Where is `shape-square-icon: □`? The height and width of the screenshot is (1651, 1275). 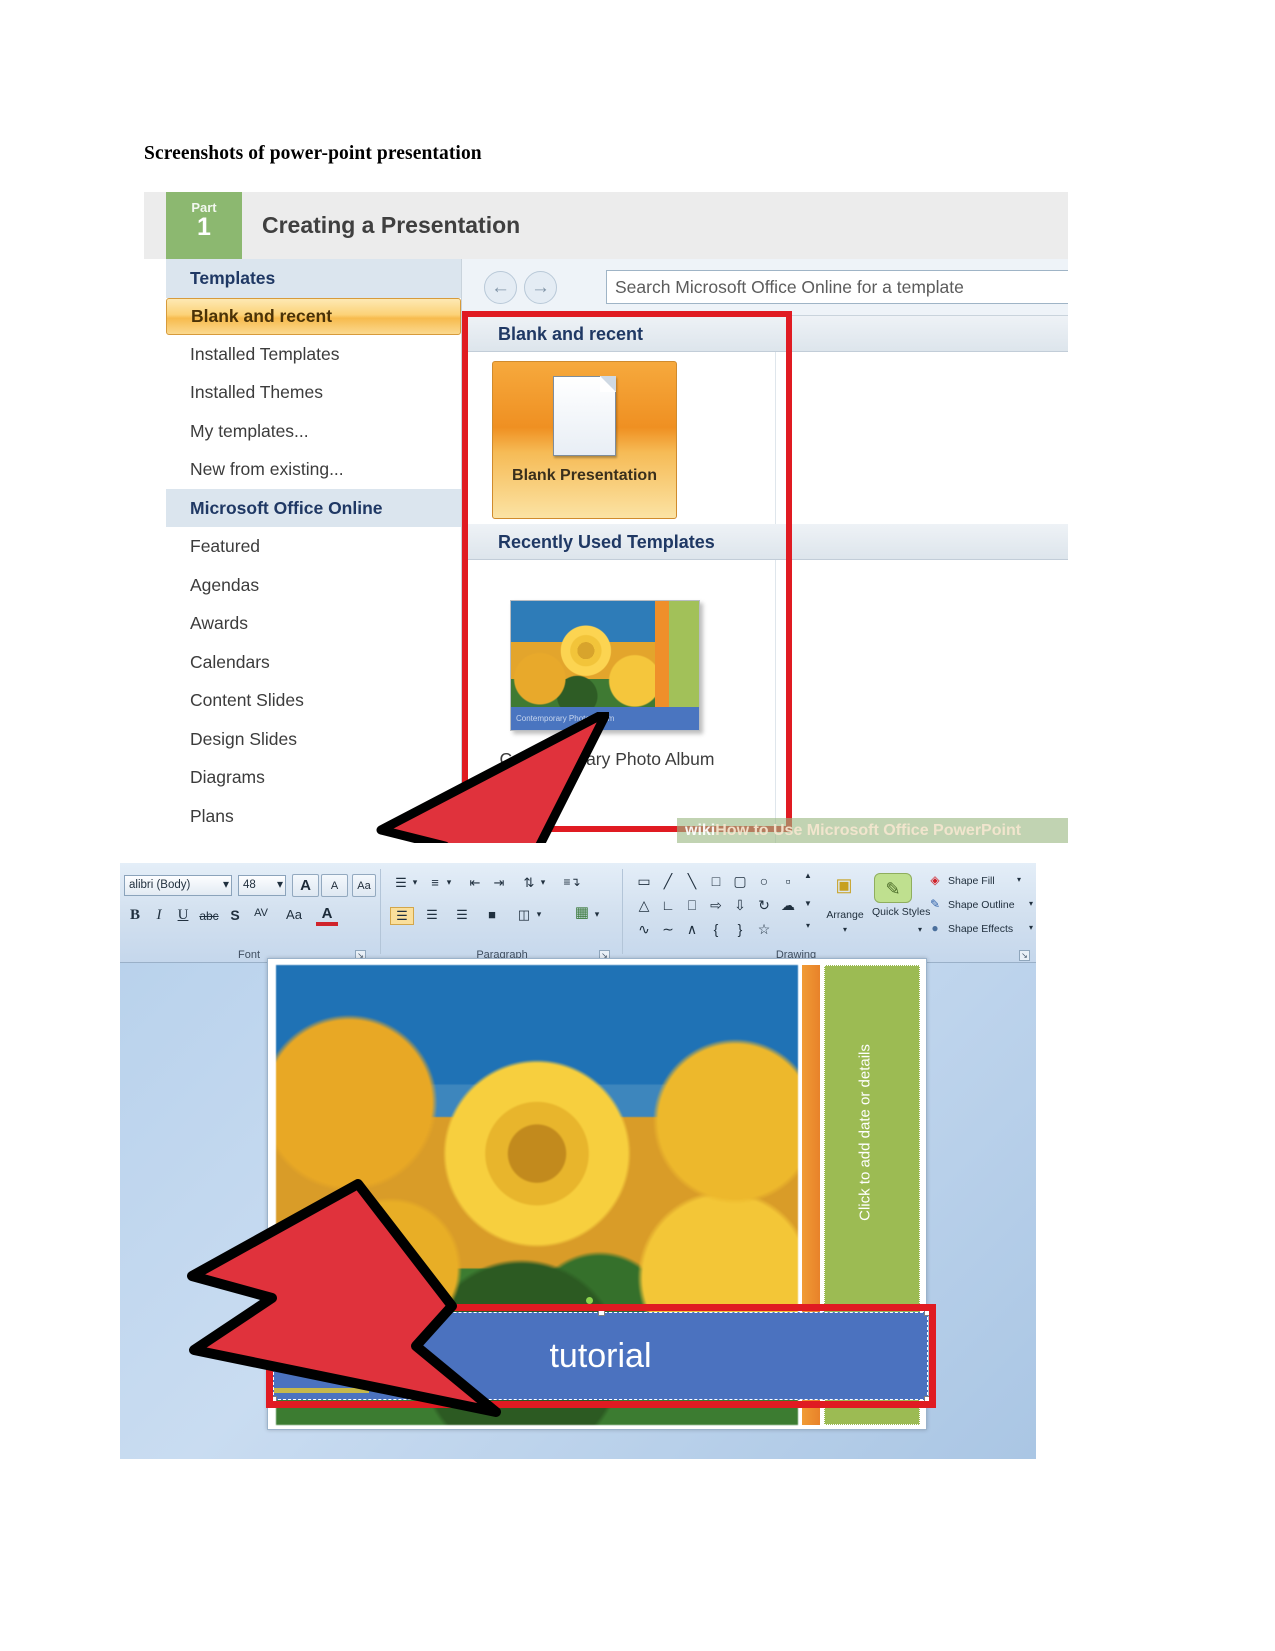
shape-square-icon: □ is located at coordinates (716, 881).